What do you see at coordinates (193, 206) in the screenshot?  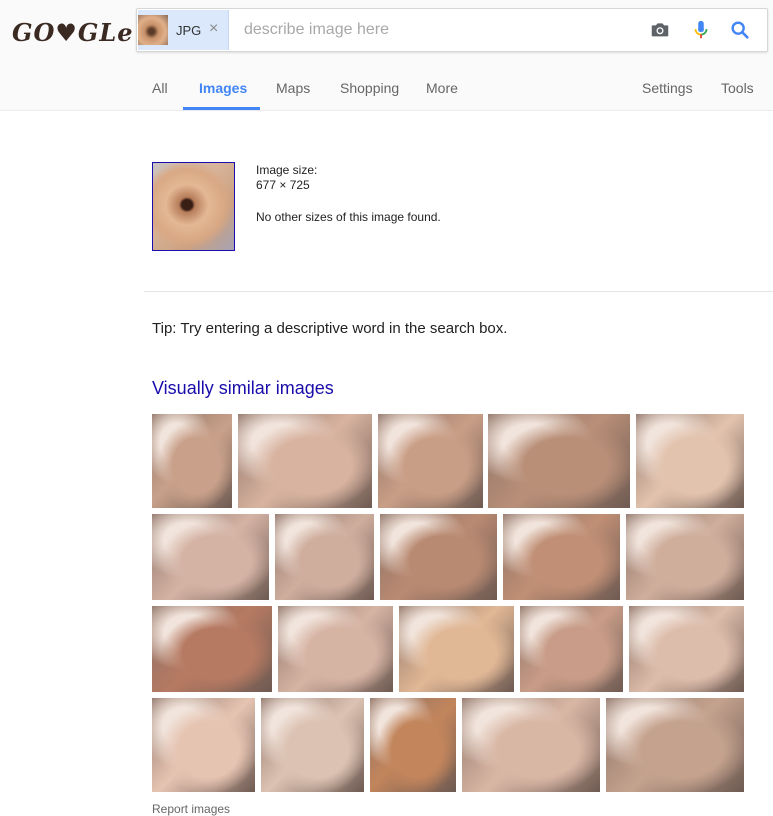 I see `query-image-thumbnail` at bounding box center [193, 206].